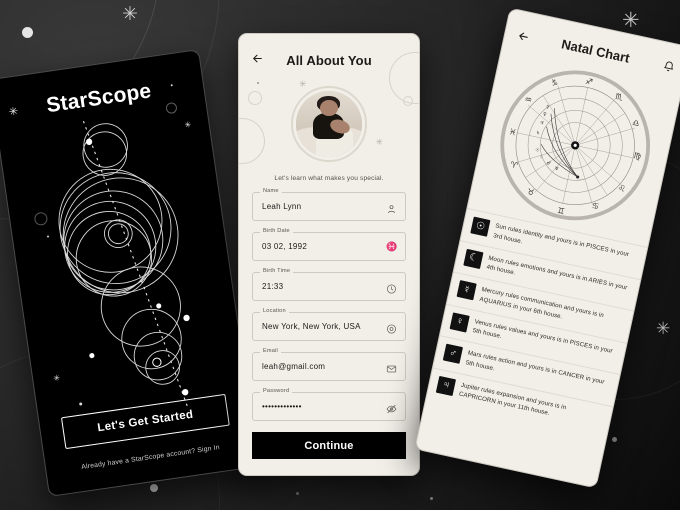  I want to click on field-value: 03 02, 1992, so click(285, 246).